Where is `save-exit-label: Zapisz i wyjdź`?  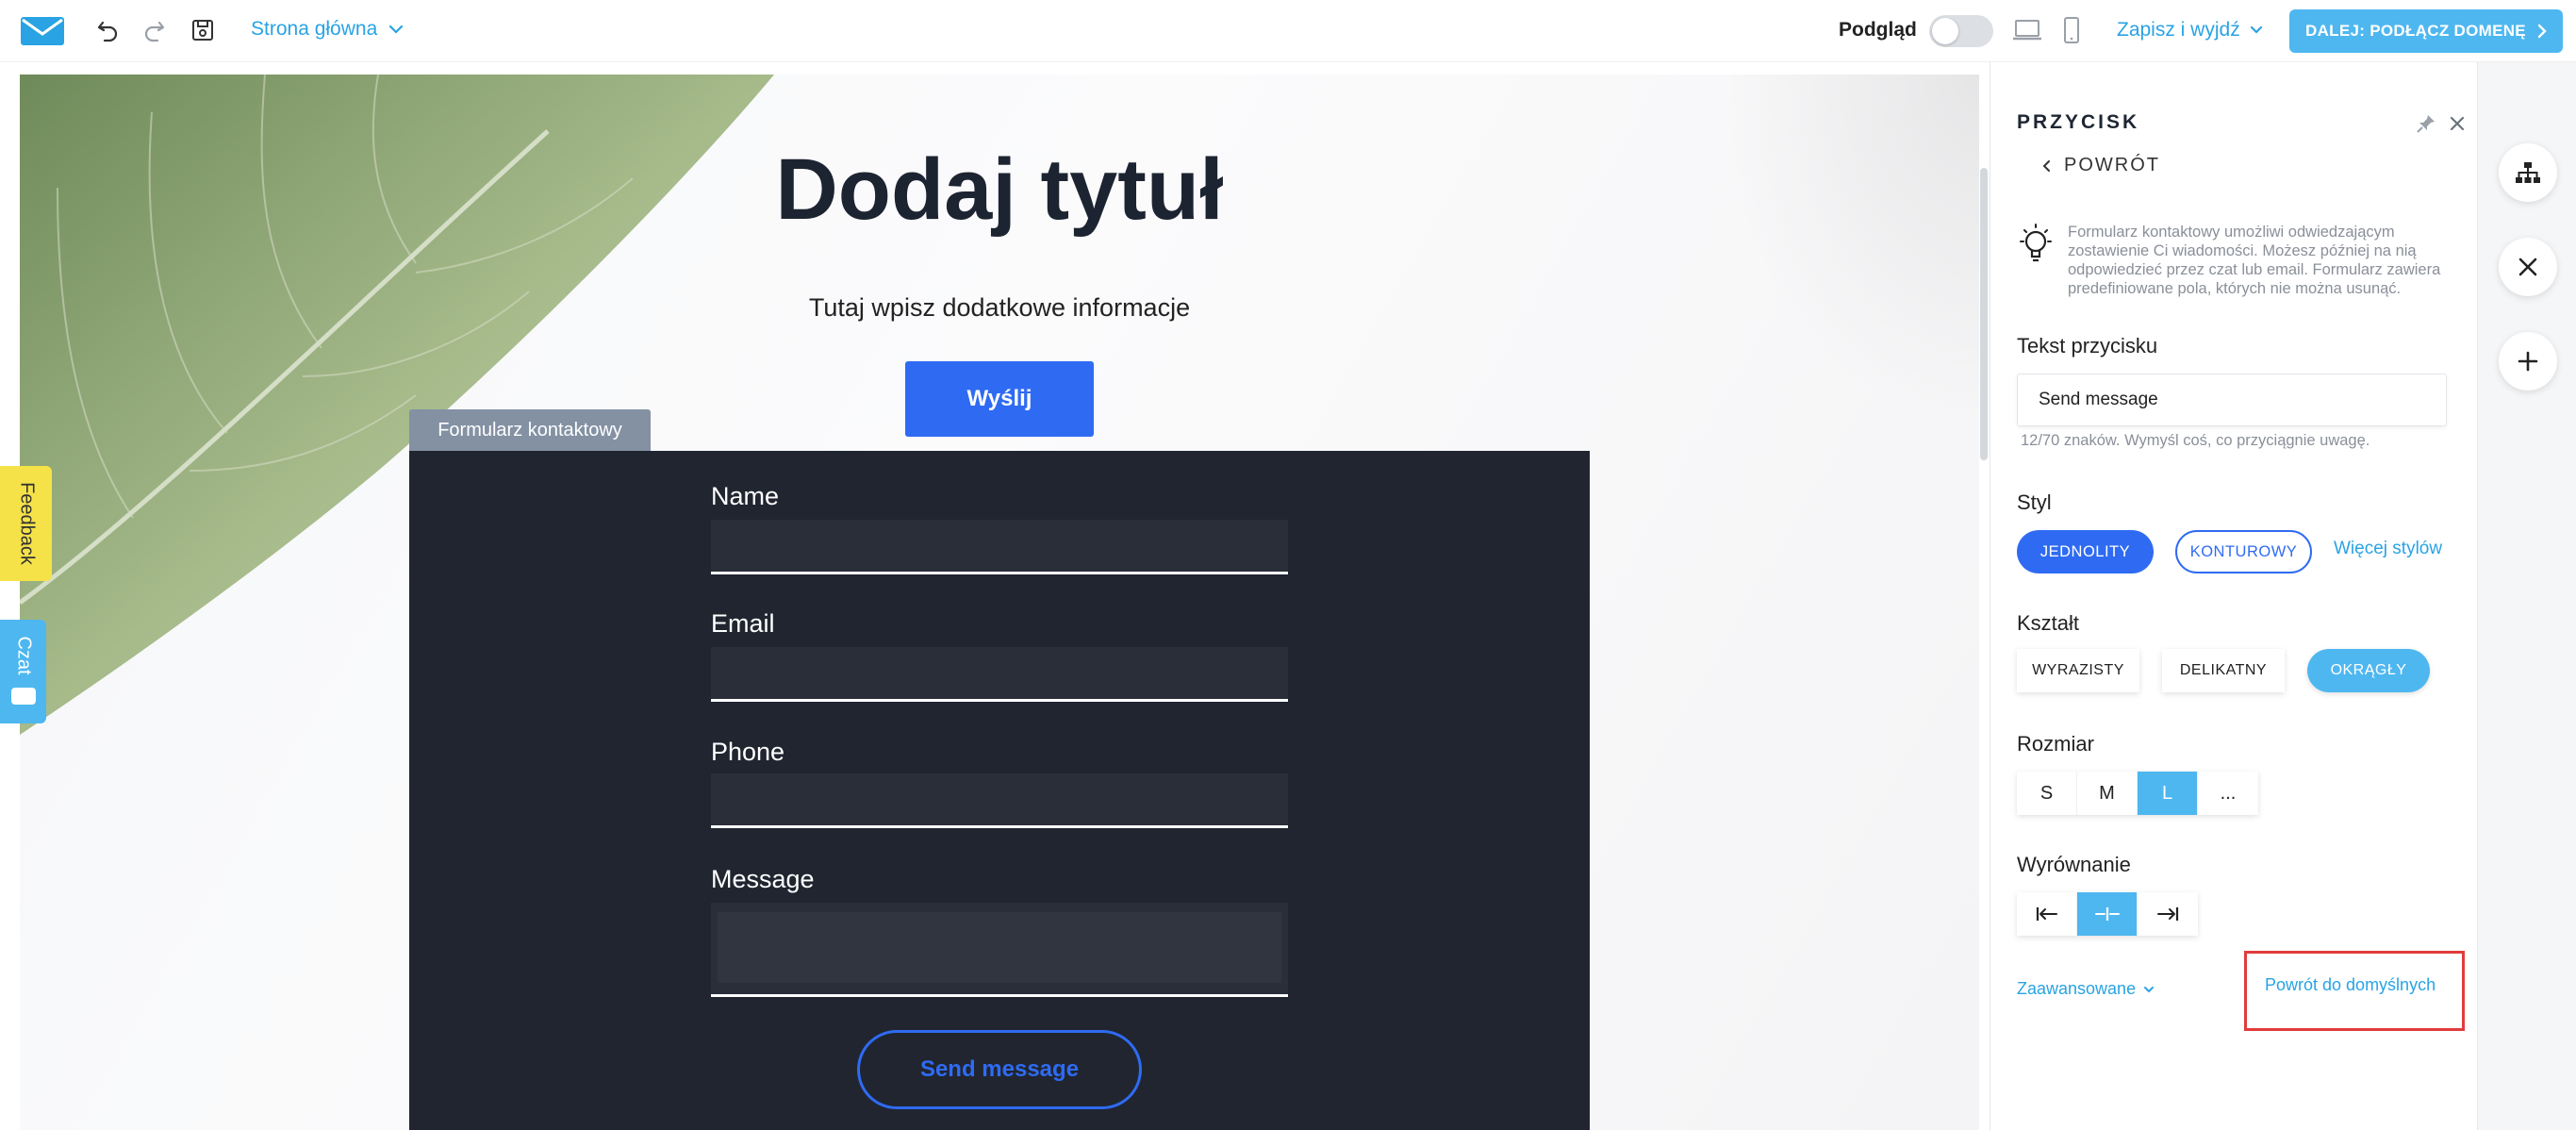 save-exit-label: Zapisz i wyjdź is located at coordinates (2178, 30).